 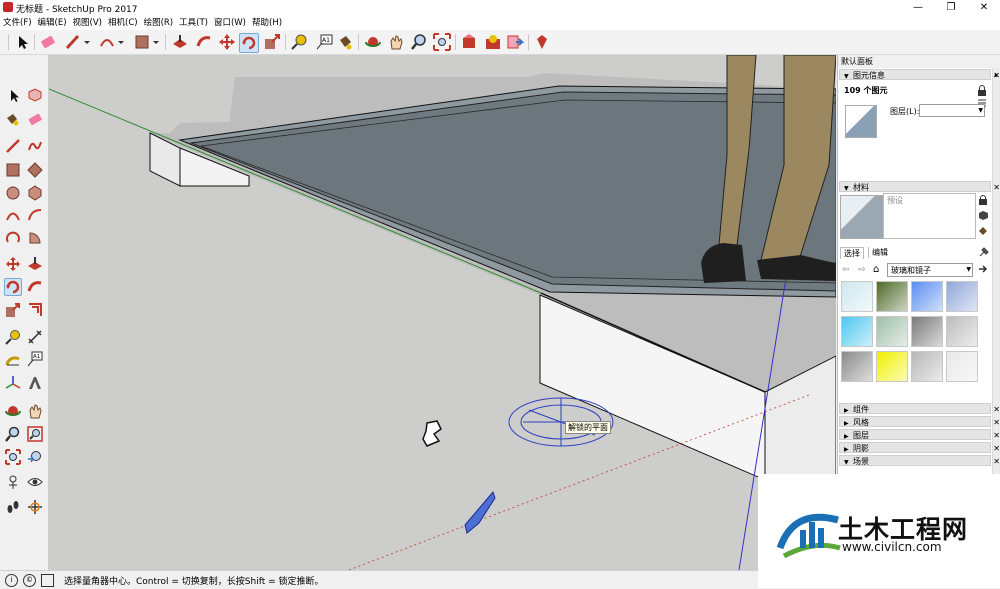 I want to click on circle-tool-icon, so click(x=13, y=193).